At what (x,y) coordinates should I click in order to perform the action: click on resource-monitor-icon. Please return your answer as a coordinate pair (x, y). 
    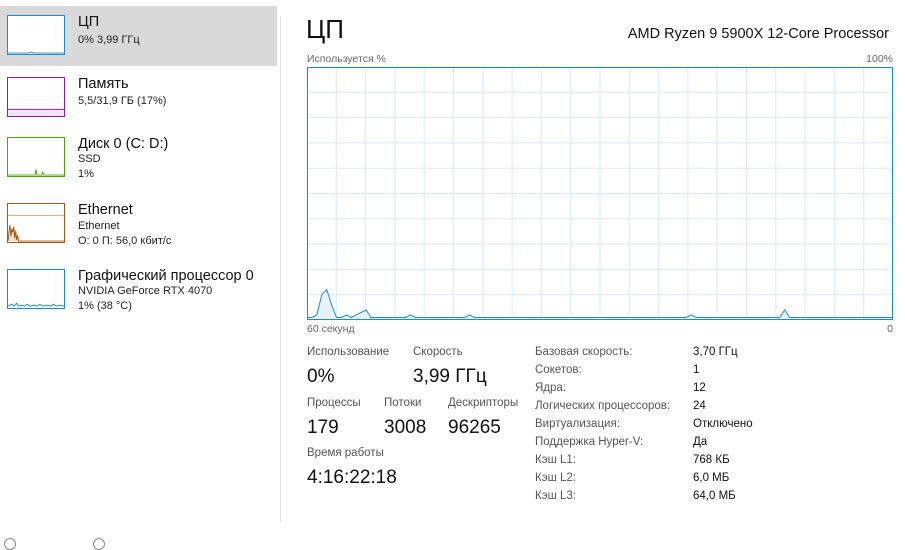
    Looking at the image, I should click on (99, 544).